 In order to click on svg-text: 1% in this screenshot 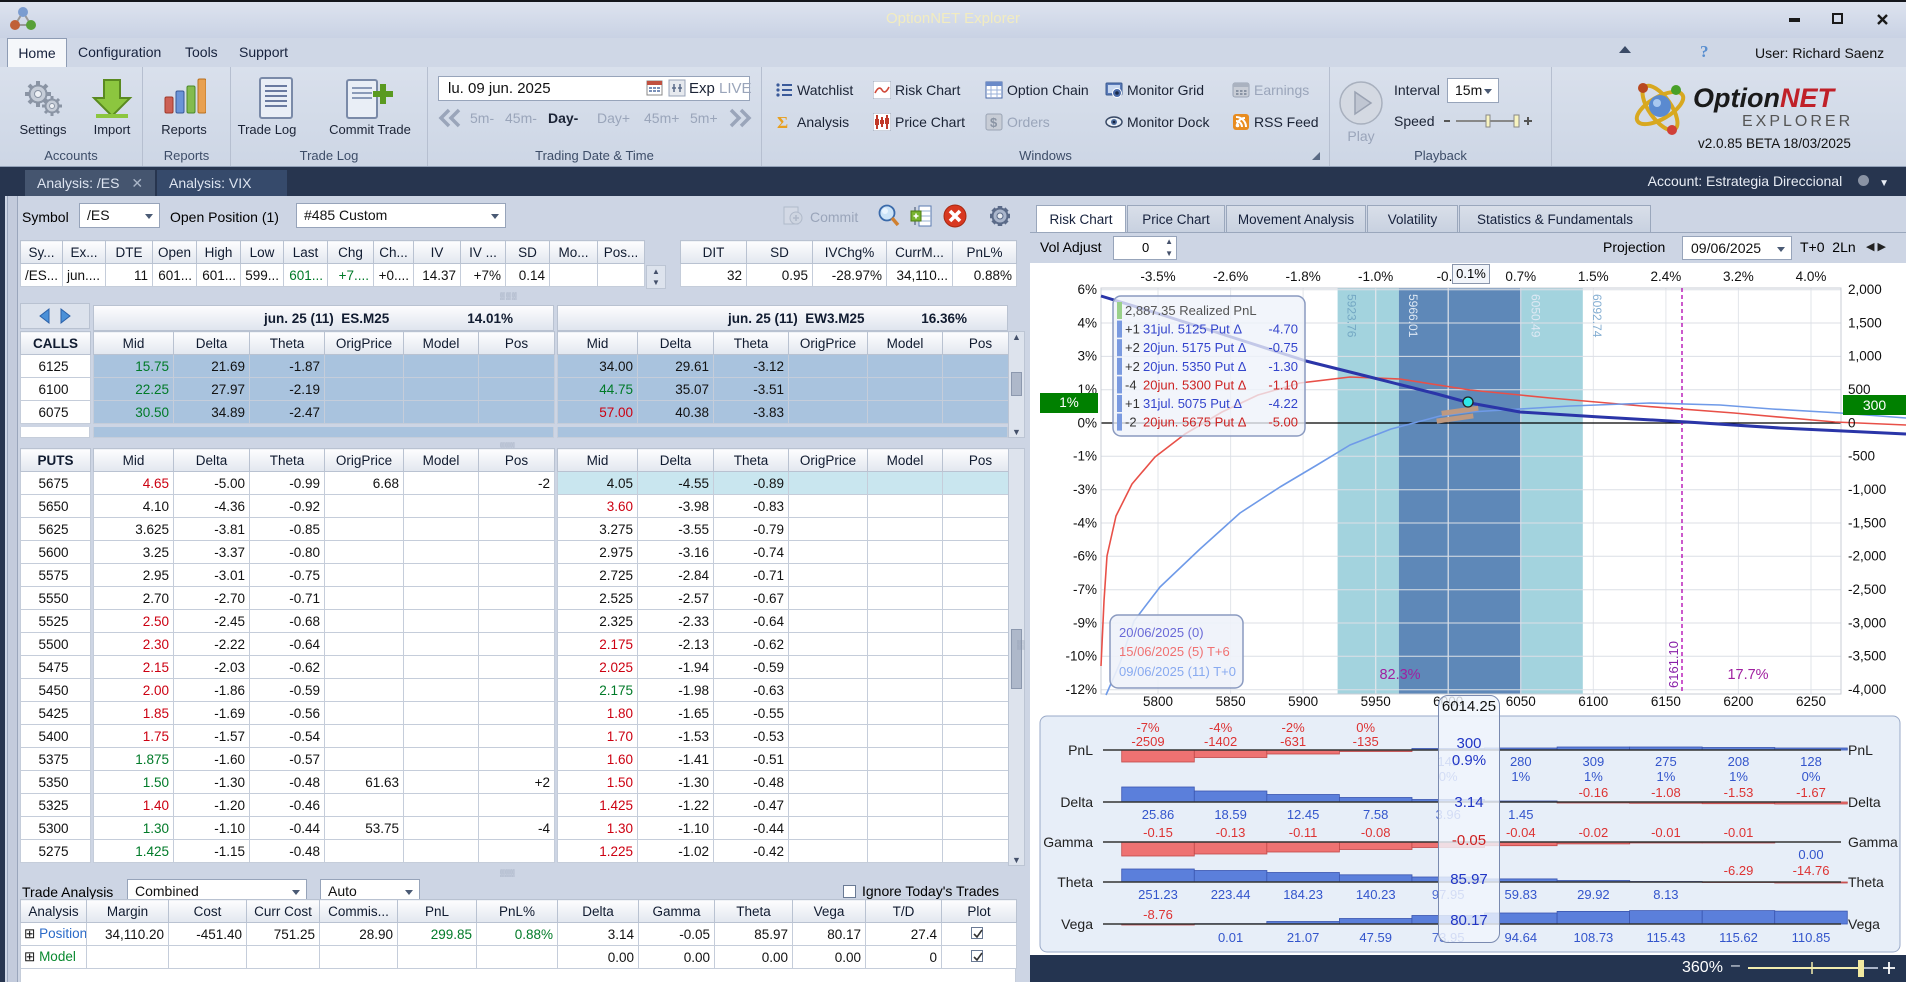, I will do `click(1738, 776)`.